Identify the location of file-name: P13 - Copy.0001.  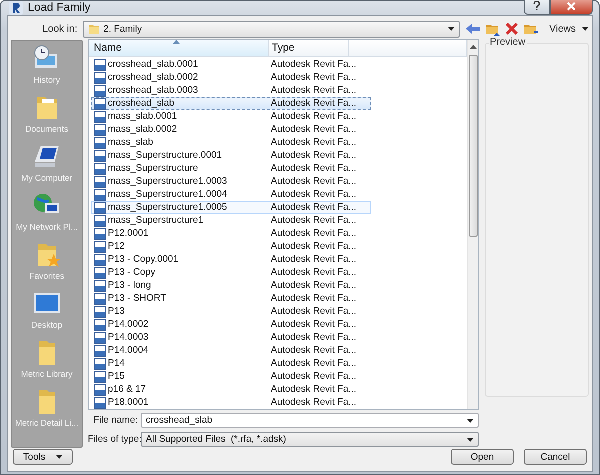
(143, 259).